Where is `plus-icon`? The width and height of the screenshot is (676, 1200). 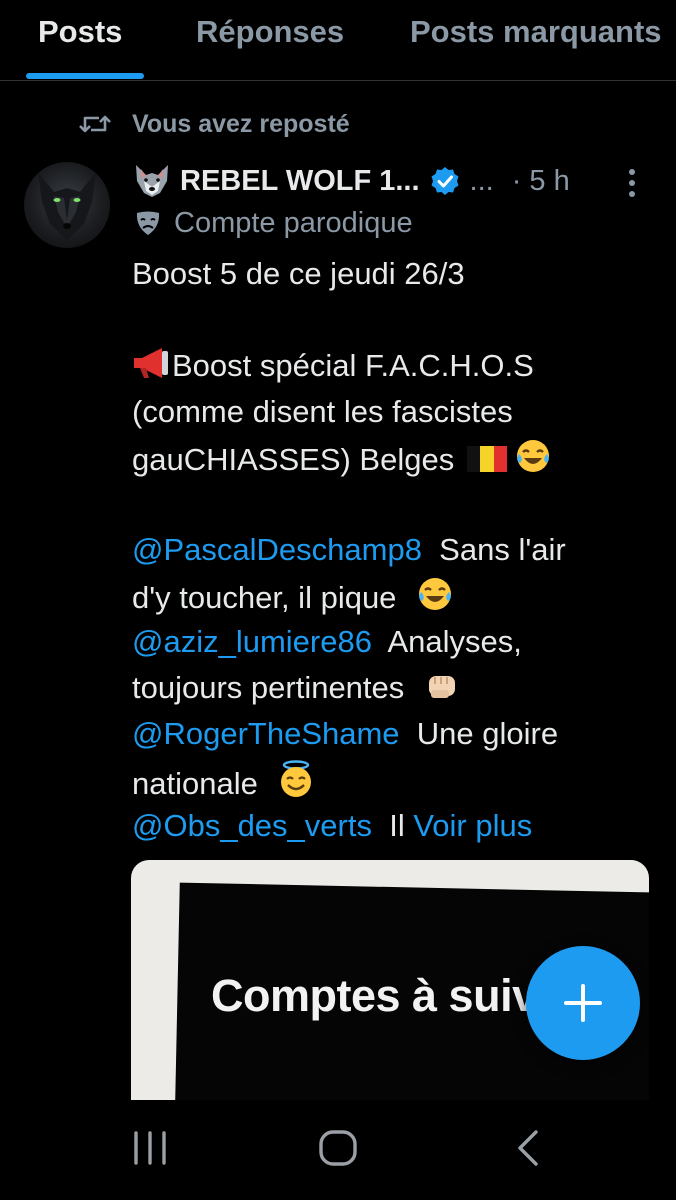 plus-icon is located at coordinates (583, 1003).